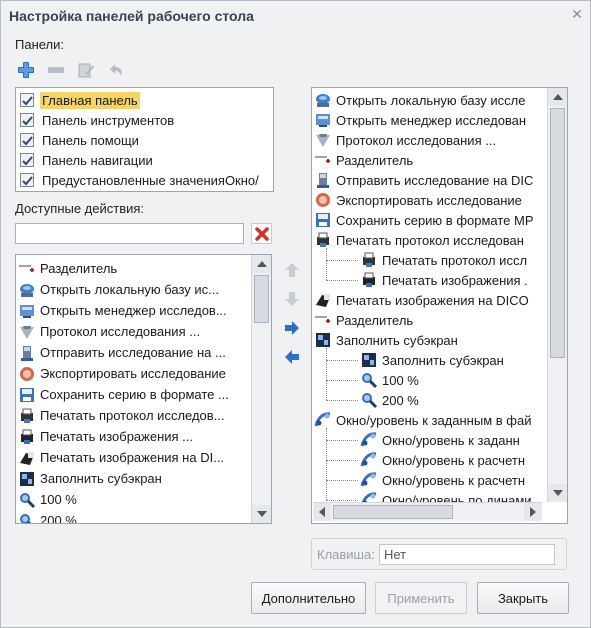 The height and width of the screenshot is (628, 591). What do you see at coordinates (533, 512) in the screenshot?
I see `scroll-right-button` at bounding box center [533, 512].